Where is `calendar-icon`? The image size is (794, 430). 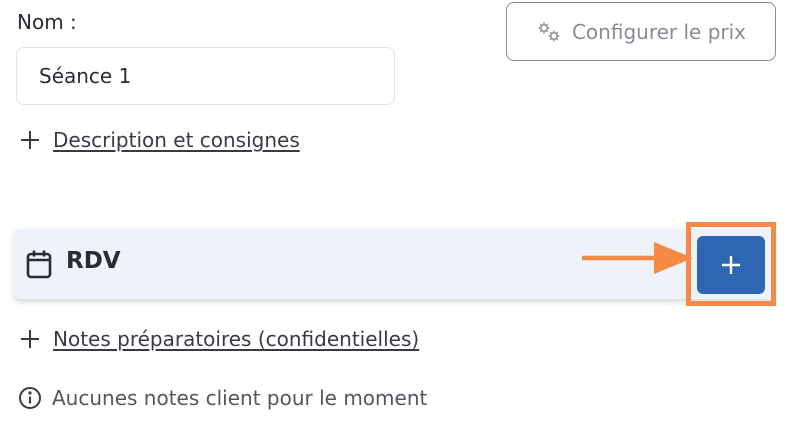
calendar-icon is located at coordinates (39, 264).